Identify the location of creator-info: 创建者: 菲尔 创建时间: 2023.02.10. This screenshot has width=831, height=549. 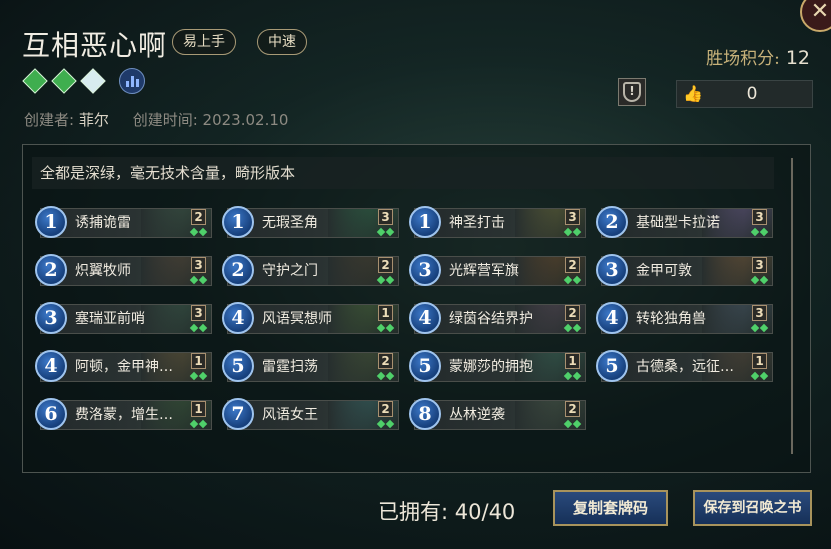
(156, 119).